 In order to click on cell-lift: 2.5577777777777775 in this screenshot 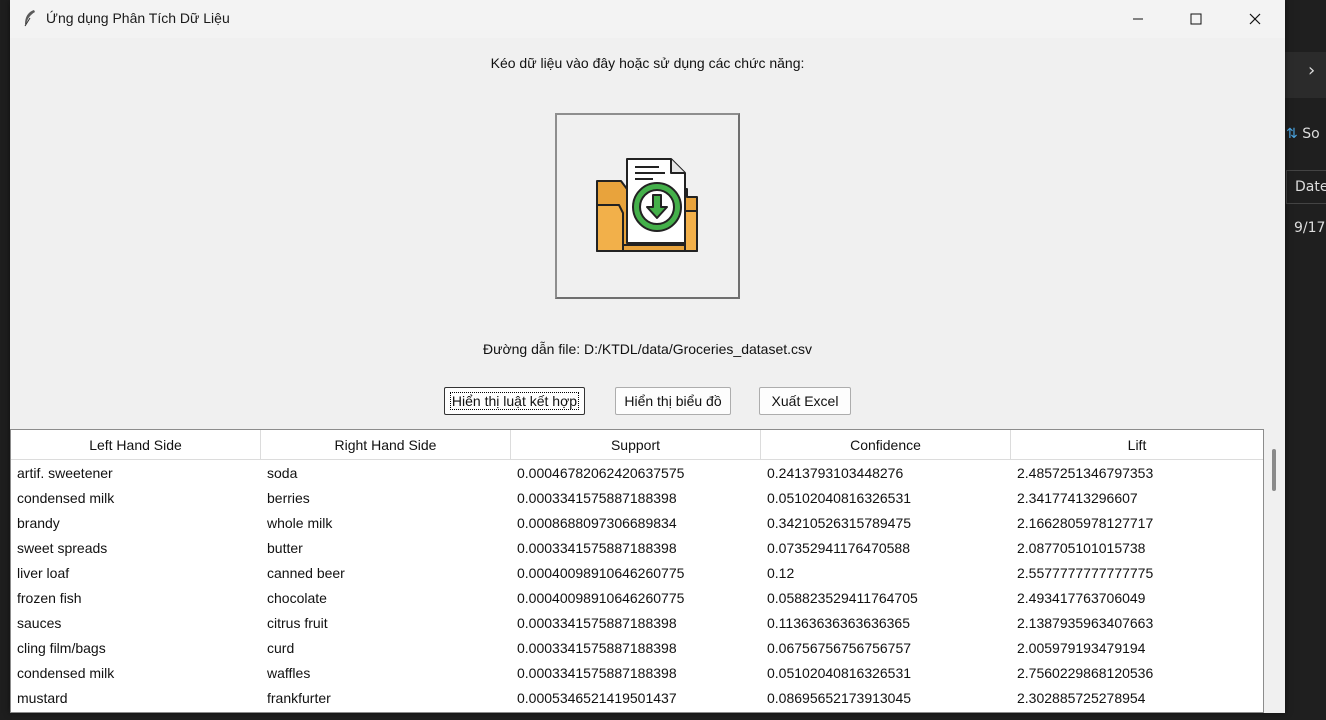, I will do `click(1085, 573)`.